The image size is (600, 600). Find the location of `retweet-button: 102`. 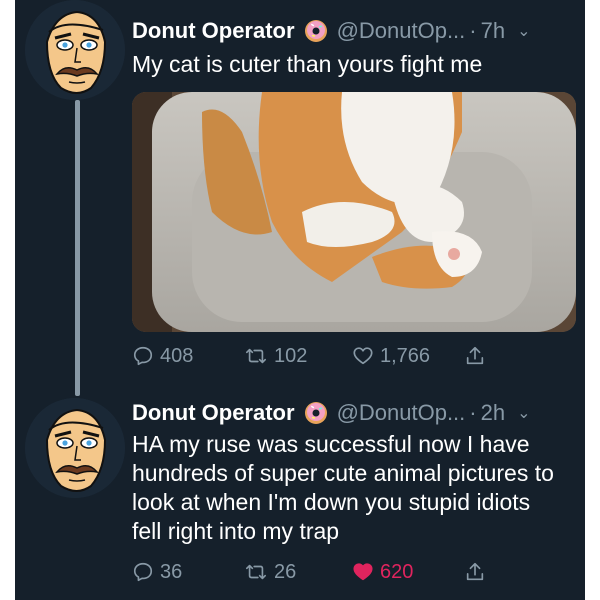

retweet-button: 102 is located at coordinates (298, 356).